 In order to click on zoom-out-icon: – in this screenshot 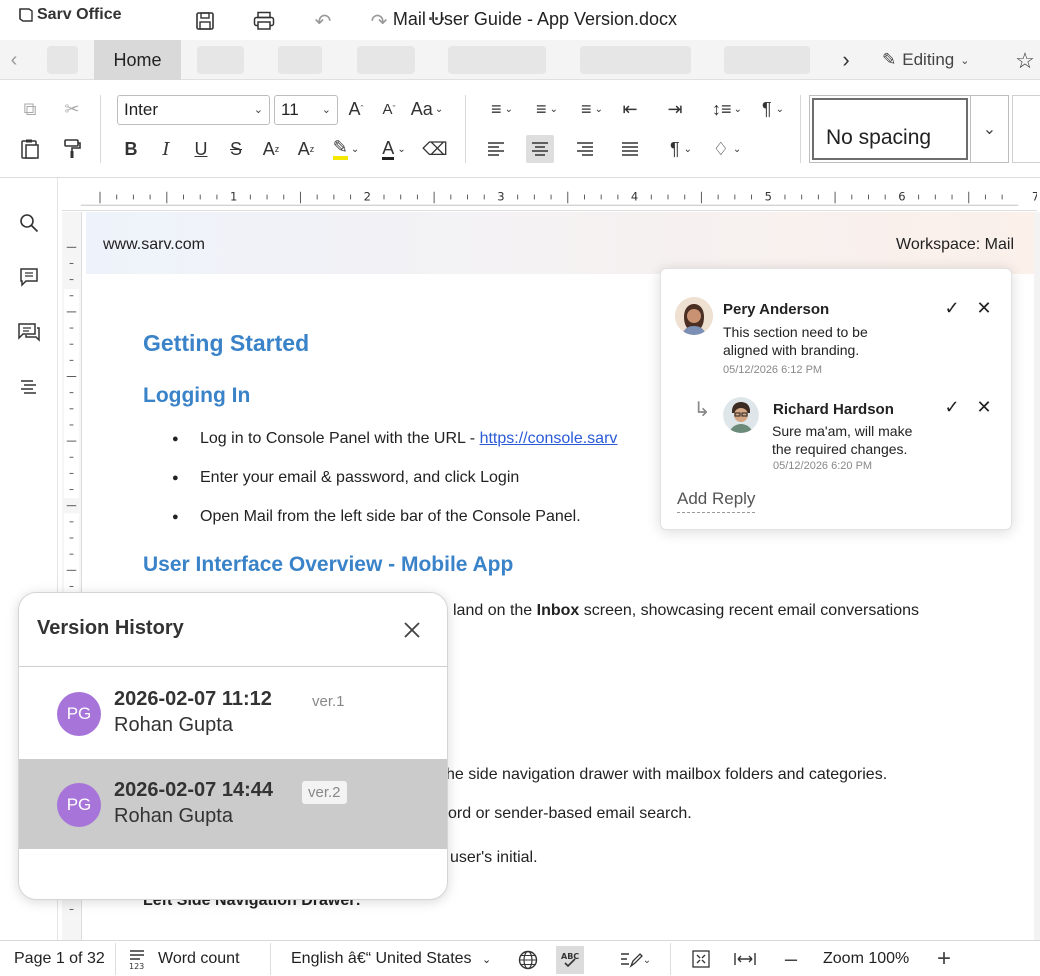, I will do `click(791, 958)`.